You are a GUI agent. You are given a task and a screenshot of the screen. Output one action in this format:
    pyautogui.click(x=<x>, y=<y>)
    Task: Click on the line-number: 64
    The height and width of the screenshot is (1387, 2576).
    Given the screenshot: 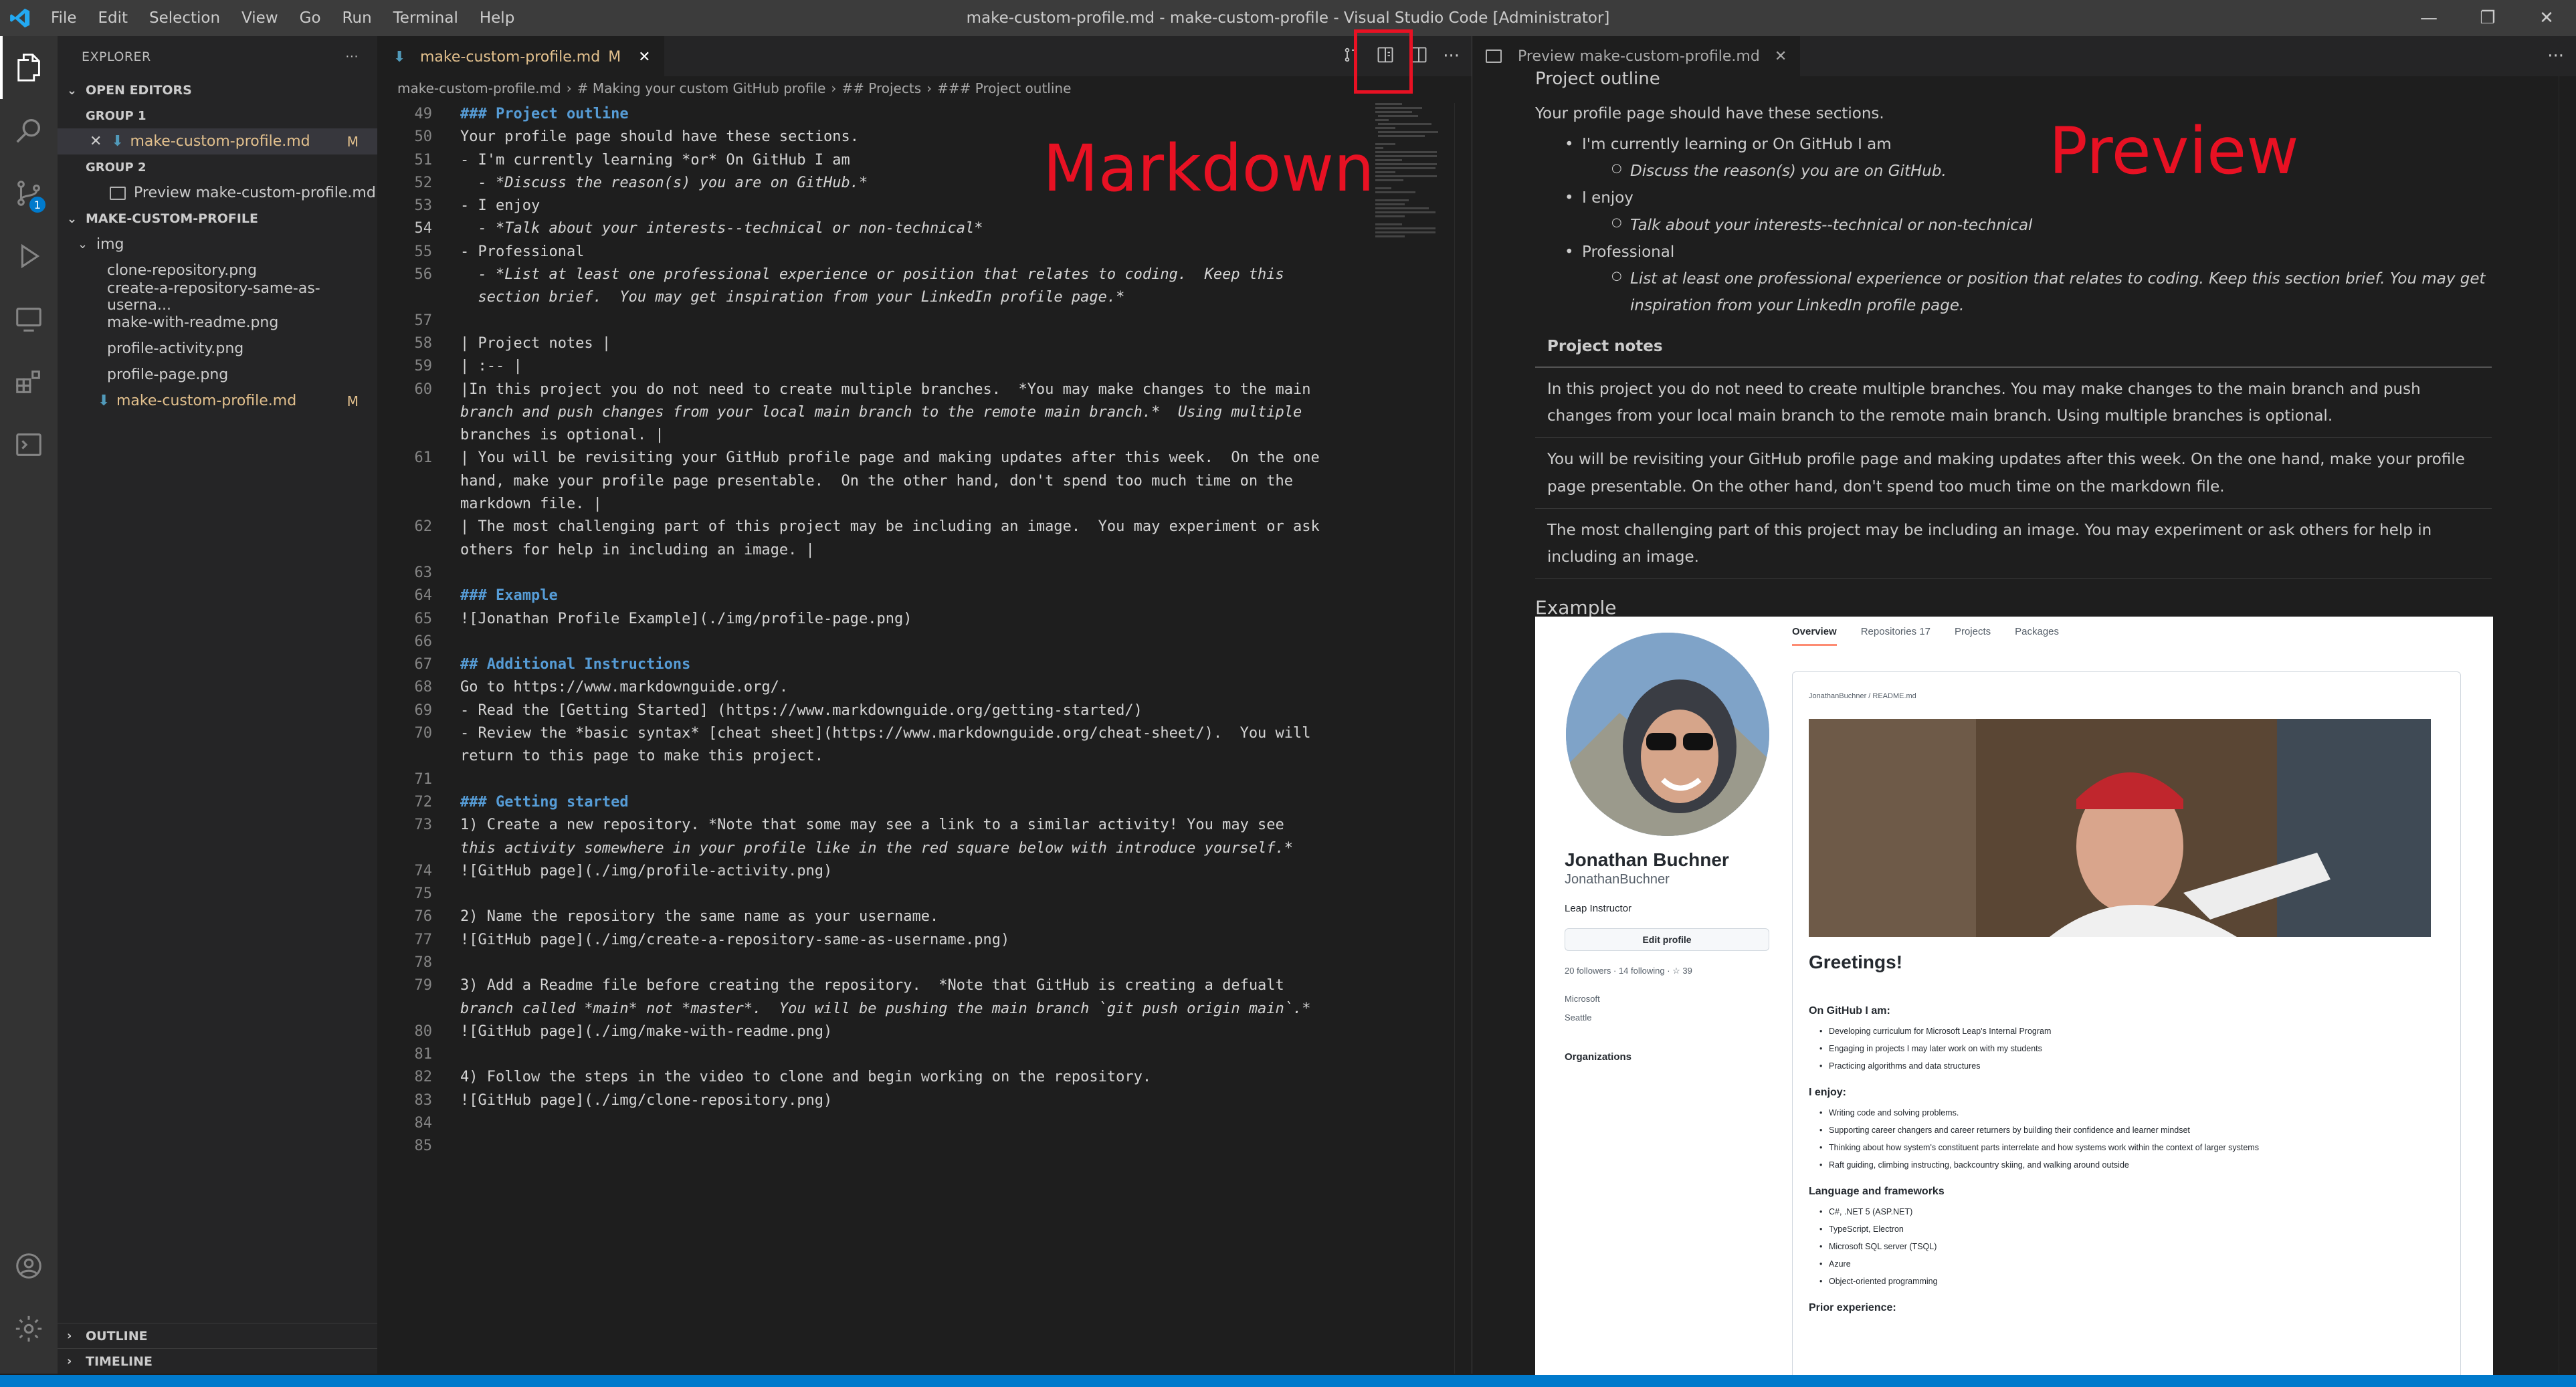 What is the action you would take?
    pyautogui.click(x=423, y=596)
    